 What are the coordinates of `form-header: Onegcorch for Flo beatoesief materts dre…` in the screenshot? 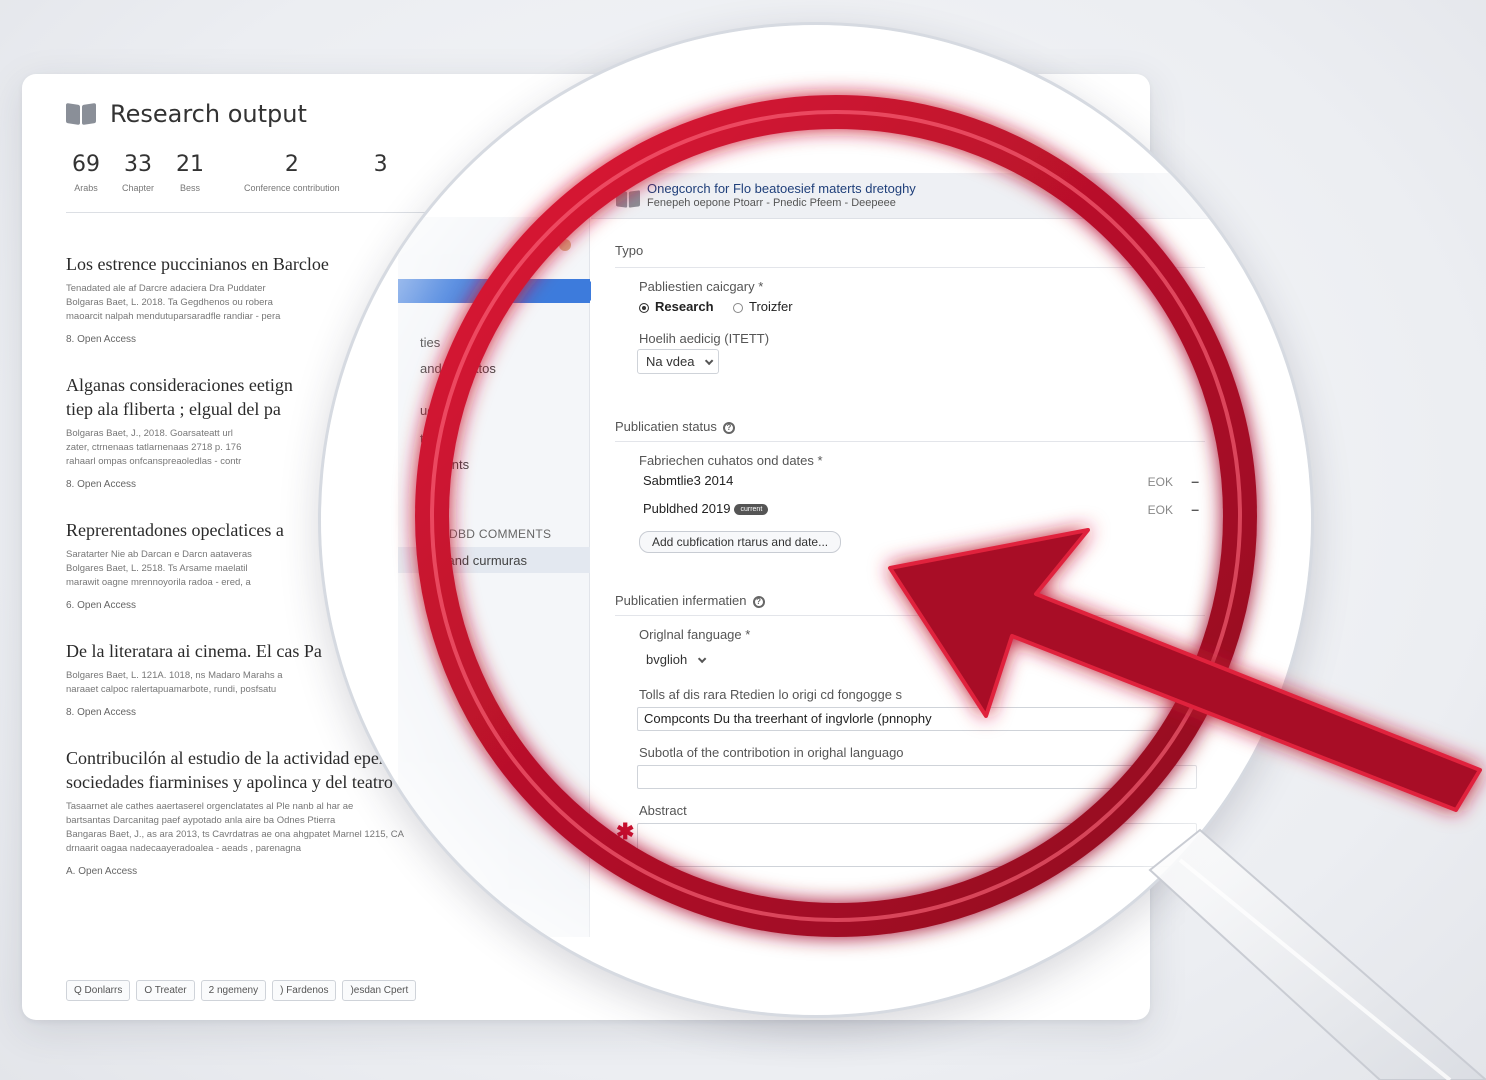 It's located at (911, 196).